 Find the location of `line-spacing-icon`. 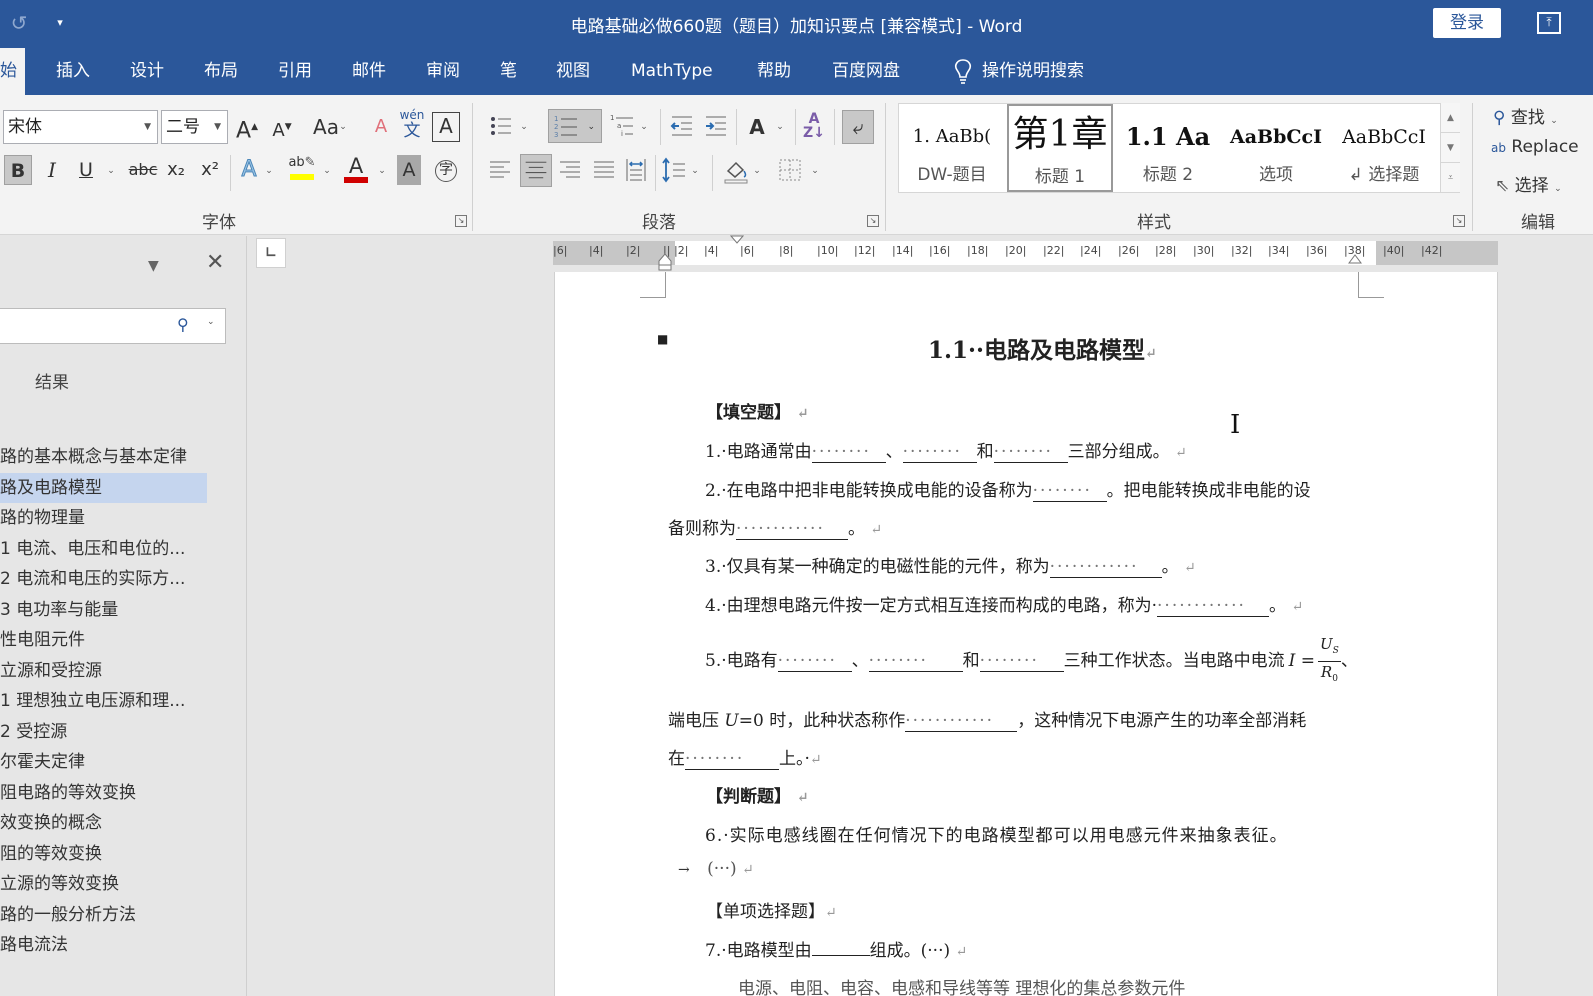

line-spacing-icon is located at coordinates (674, 170).